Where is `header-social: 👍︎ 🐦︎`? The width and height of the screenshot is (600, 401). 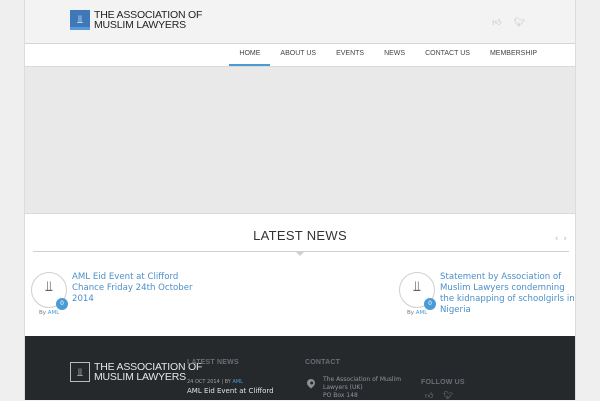
header-social: 👍︎ 🐦︎ is located at coordinates (508, 23).